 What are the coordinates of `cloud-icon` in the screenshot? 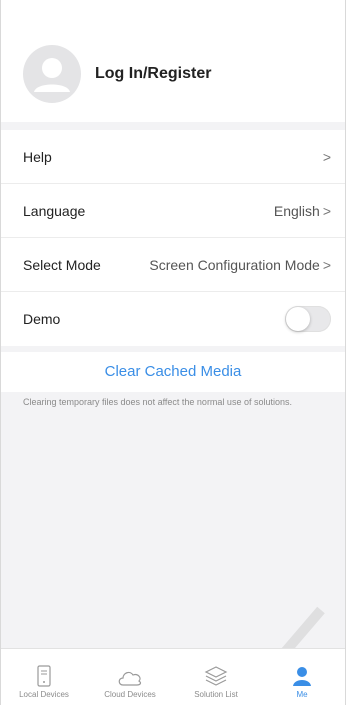 It's located at (130, 678).